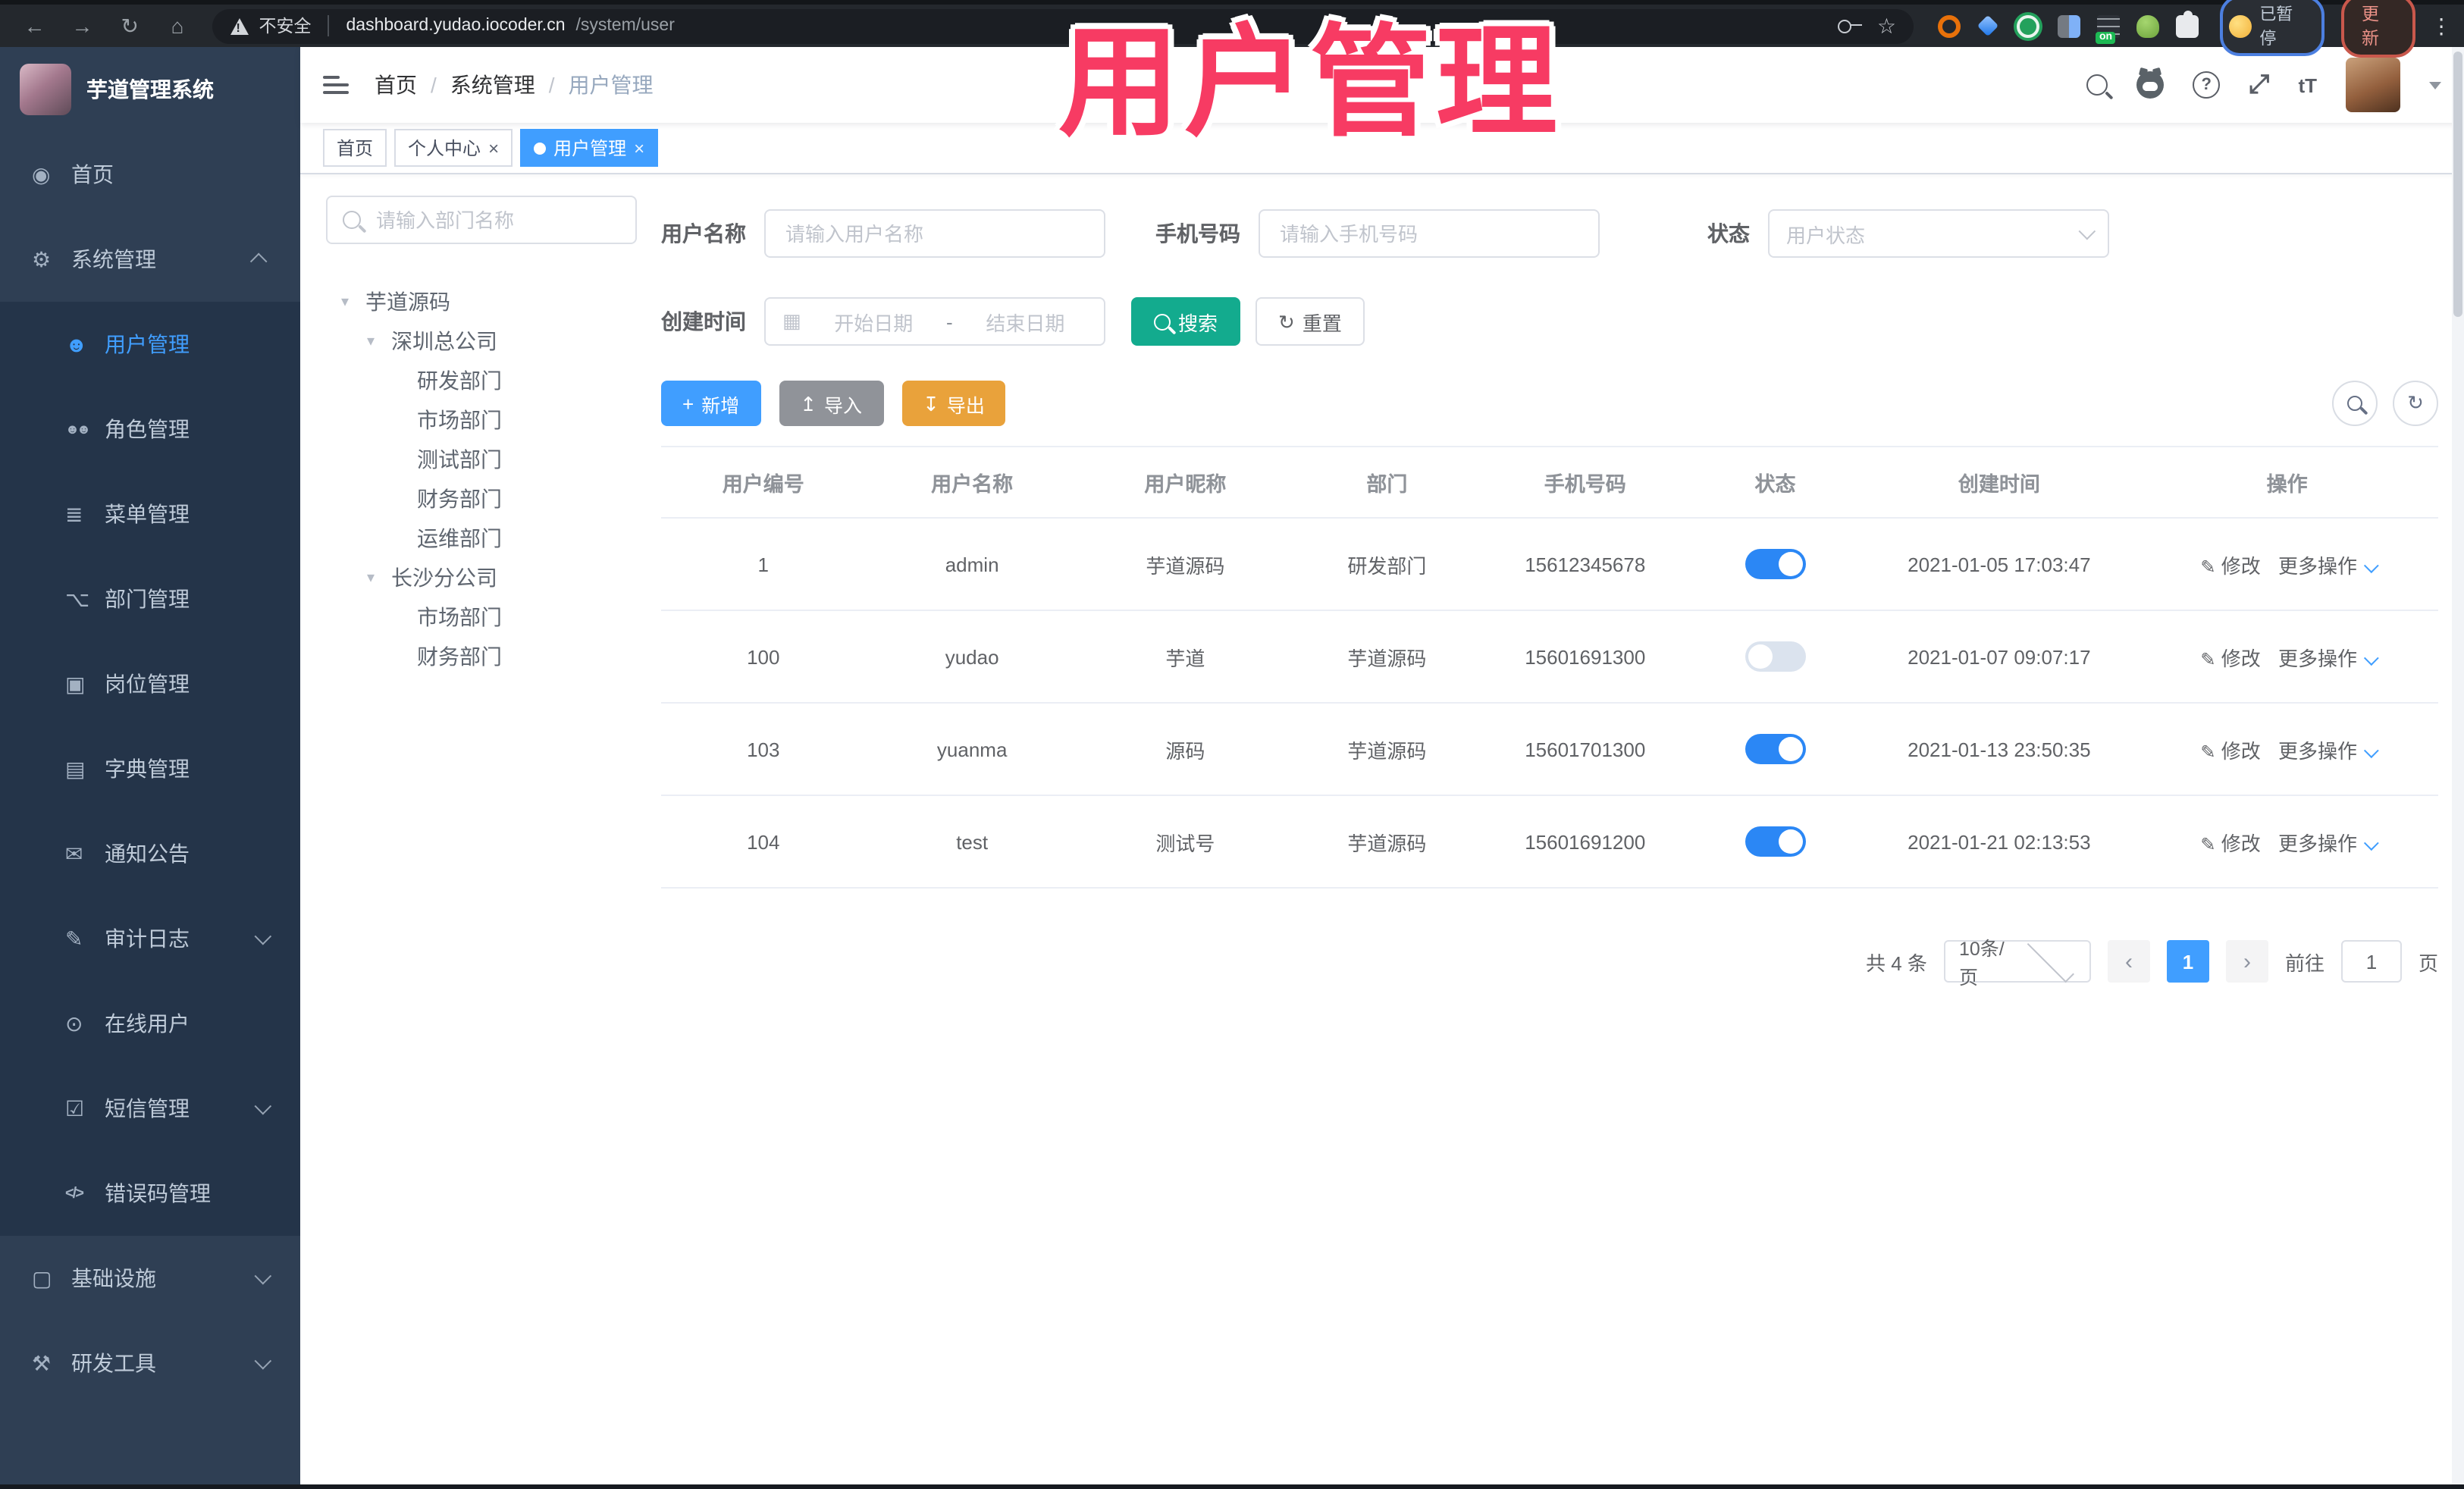  Describe the element at coordinates (482, 578) in the screenshot. I see `tree-node: ▾ 长沙分公司` at that location.